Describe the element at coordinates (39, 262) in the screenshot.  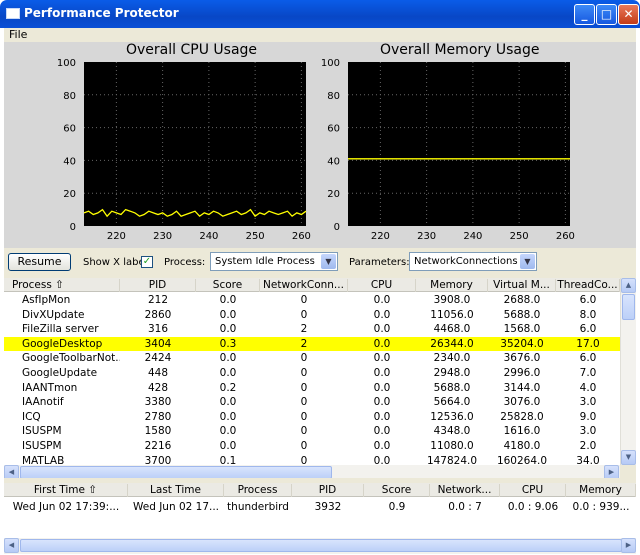
I see `resume-button: Resume` at that location.